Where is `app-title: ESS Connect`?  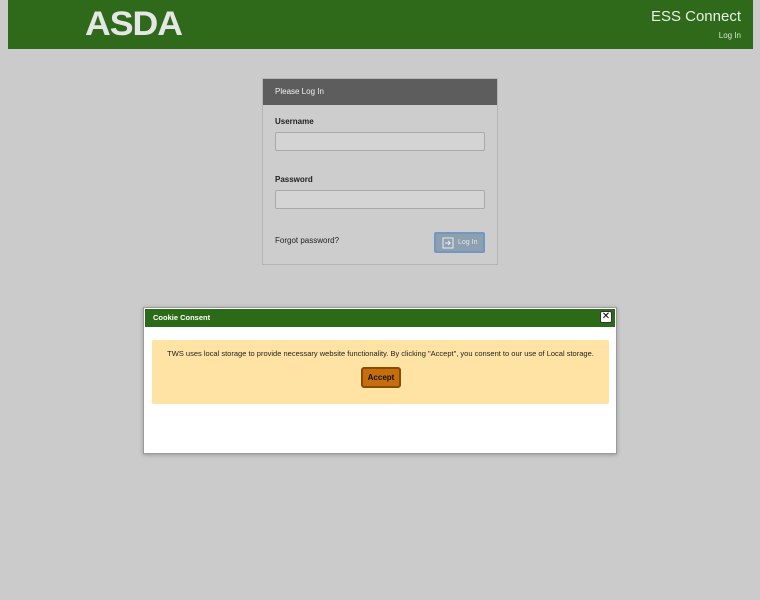
app-title: ESS Connect is located at coordinates (695, 16).